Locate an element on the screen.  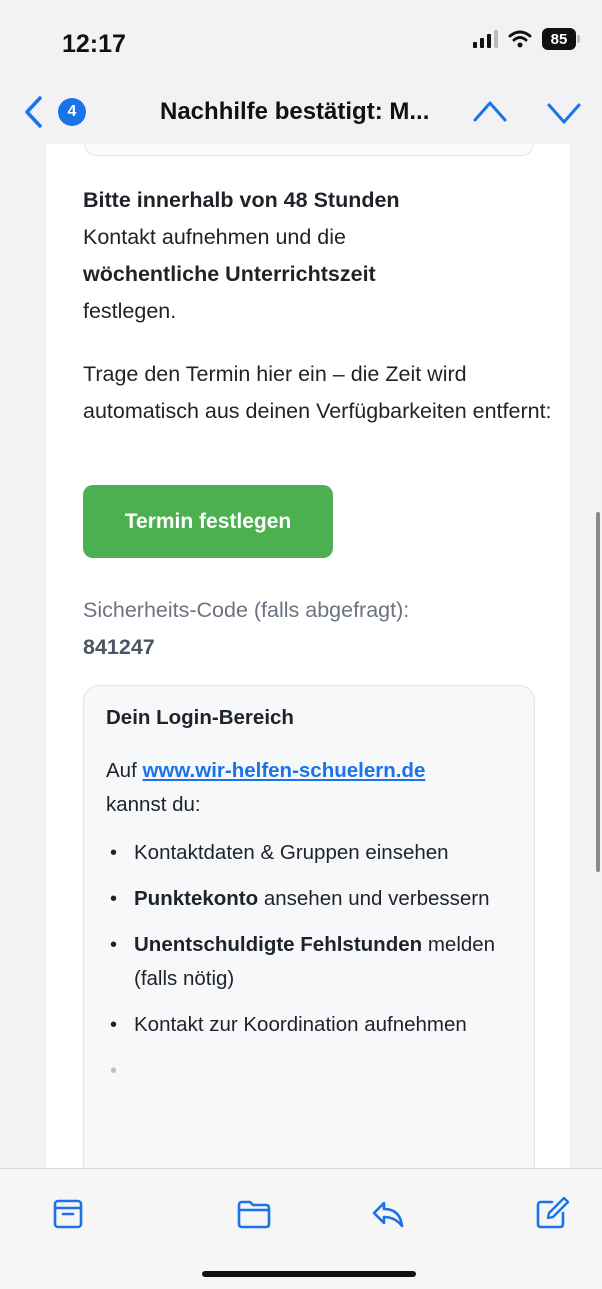
list-item: Kontakt zur Koordination aufnehmen is located at coordinates (311, 1025).